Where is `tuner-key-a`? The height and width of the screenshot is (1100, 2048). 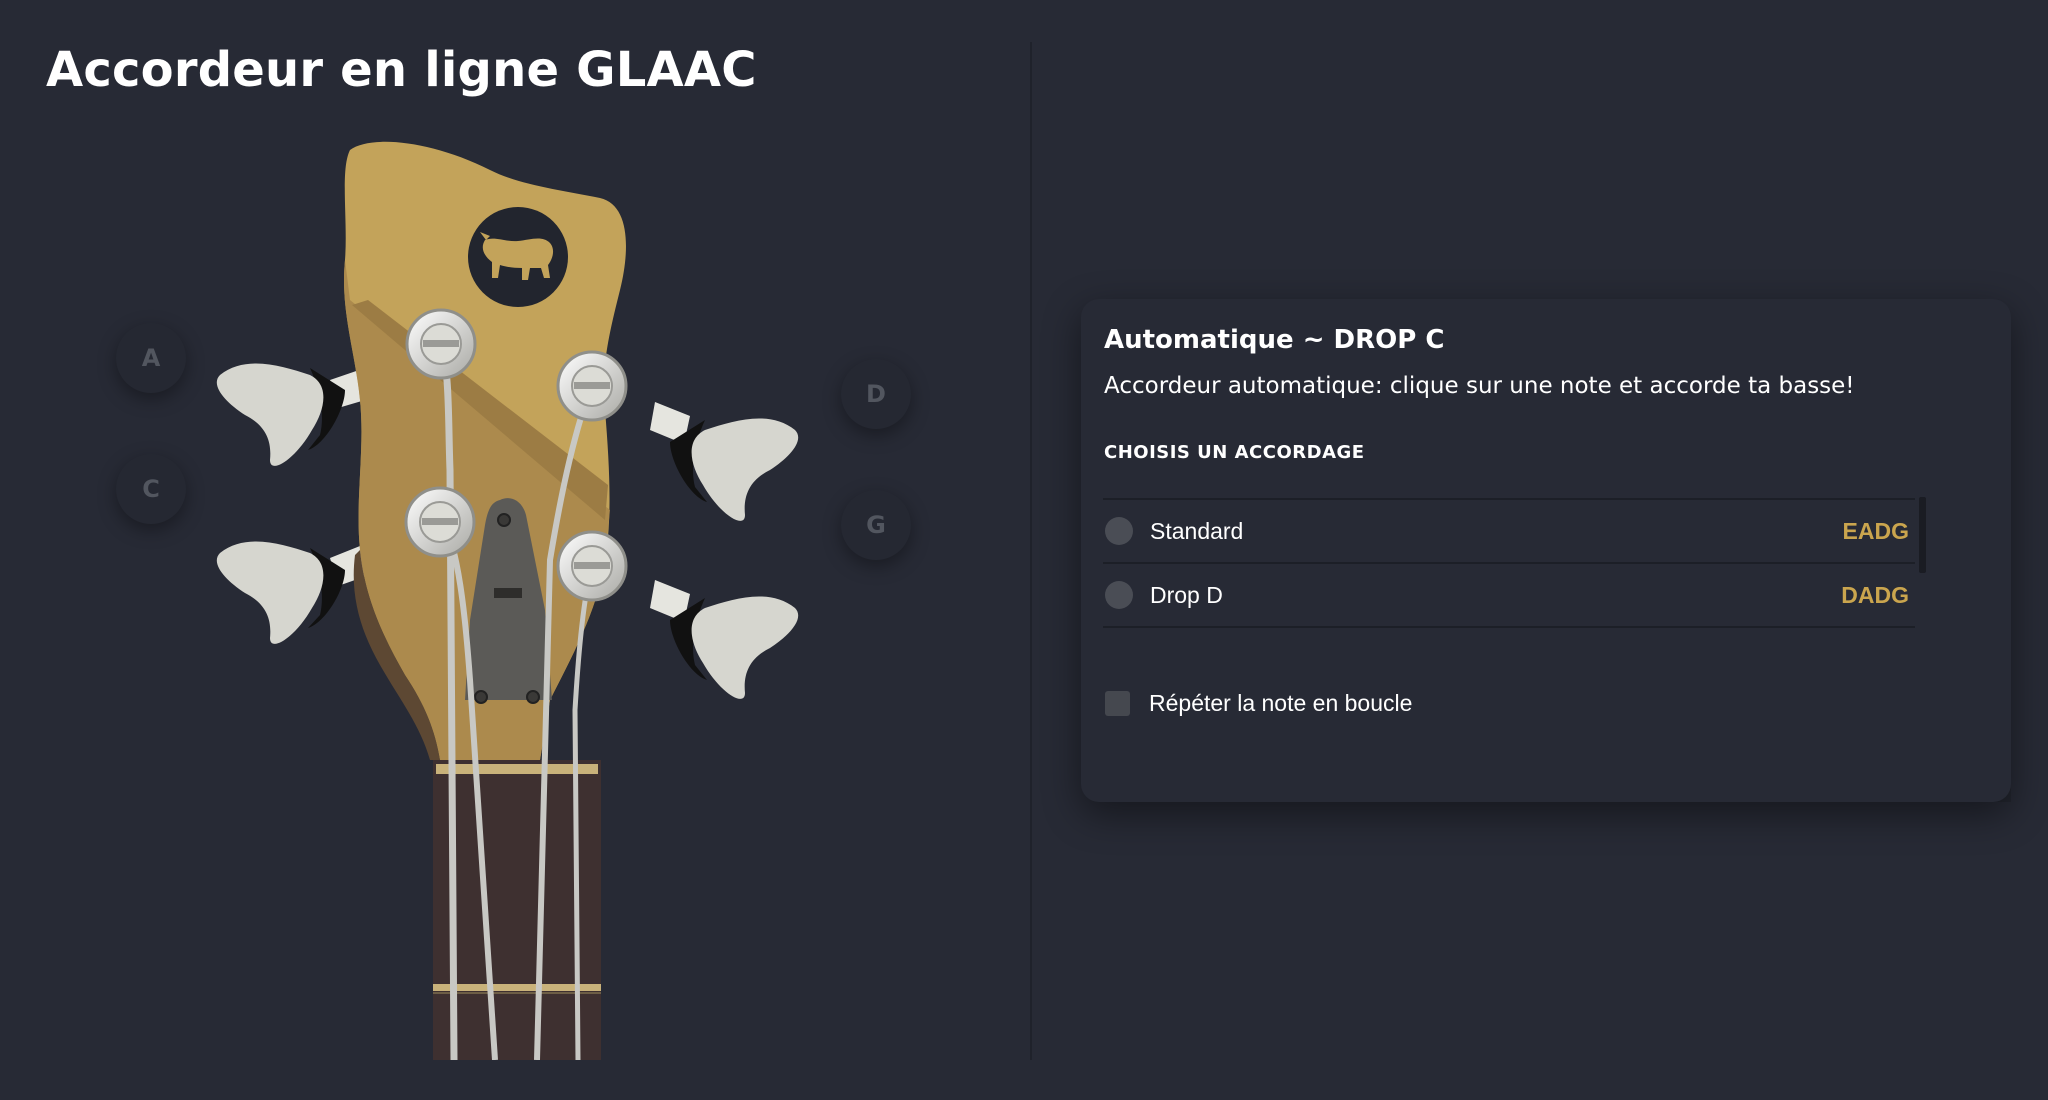 tuner-key-a is located at coordinates (294, 414).